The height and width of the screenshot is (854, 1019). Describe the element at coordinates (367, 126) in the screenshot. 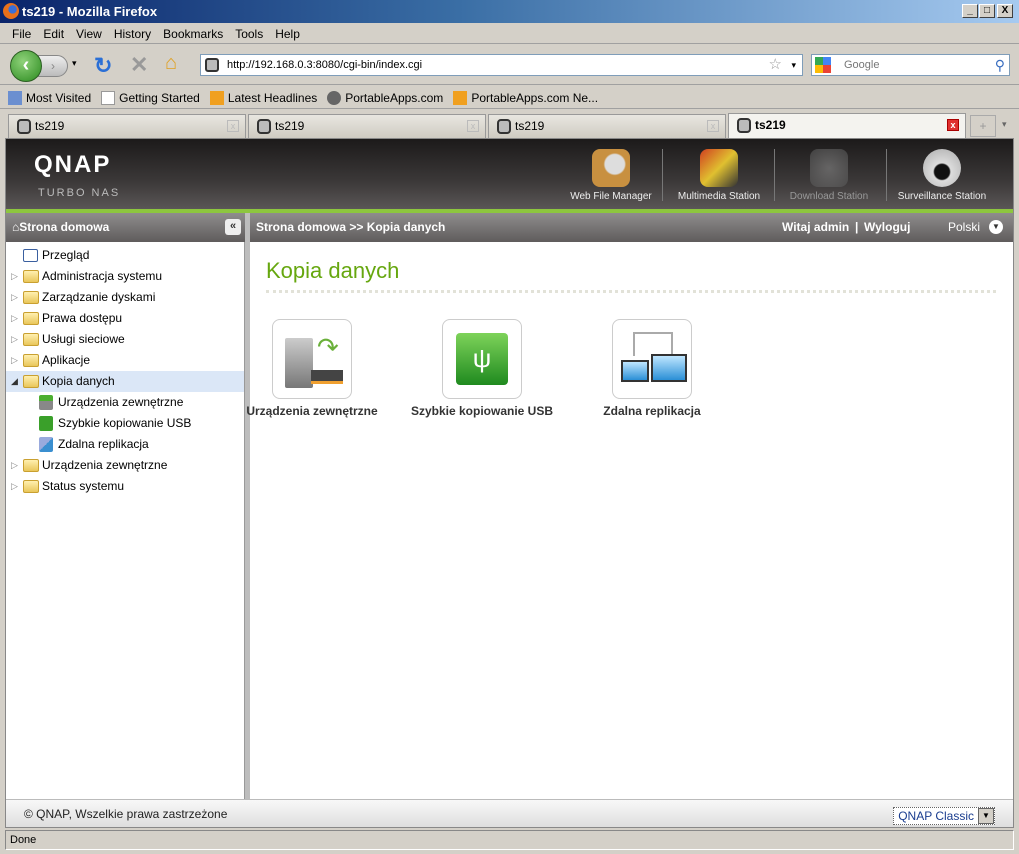

I see `tab-2: ts219 x` at that location.